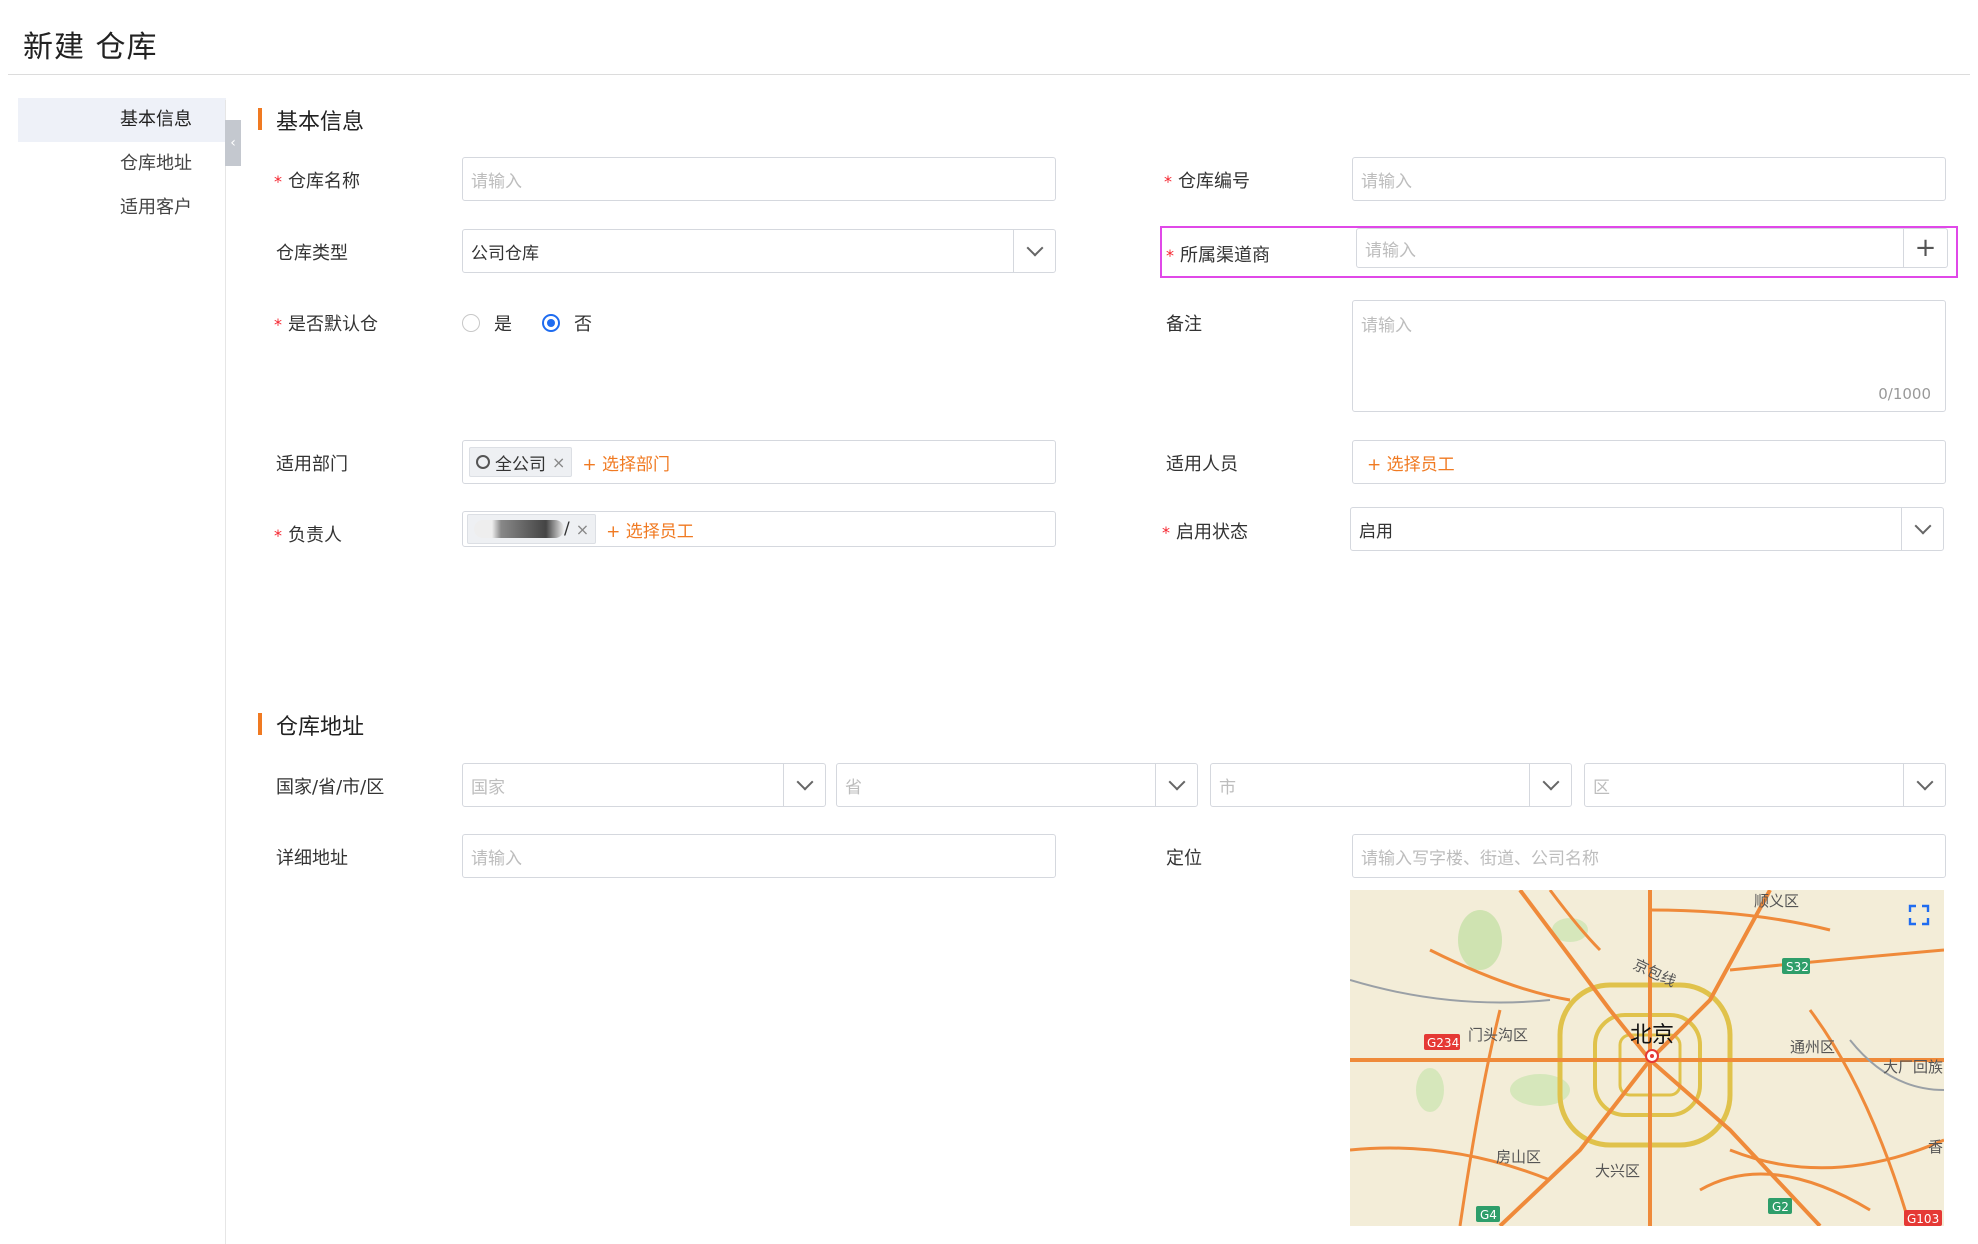  Describe the element at coordinates (1518, 1157) in the screenshot. I see `map-label-fangshan: 房山区` at that location.